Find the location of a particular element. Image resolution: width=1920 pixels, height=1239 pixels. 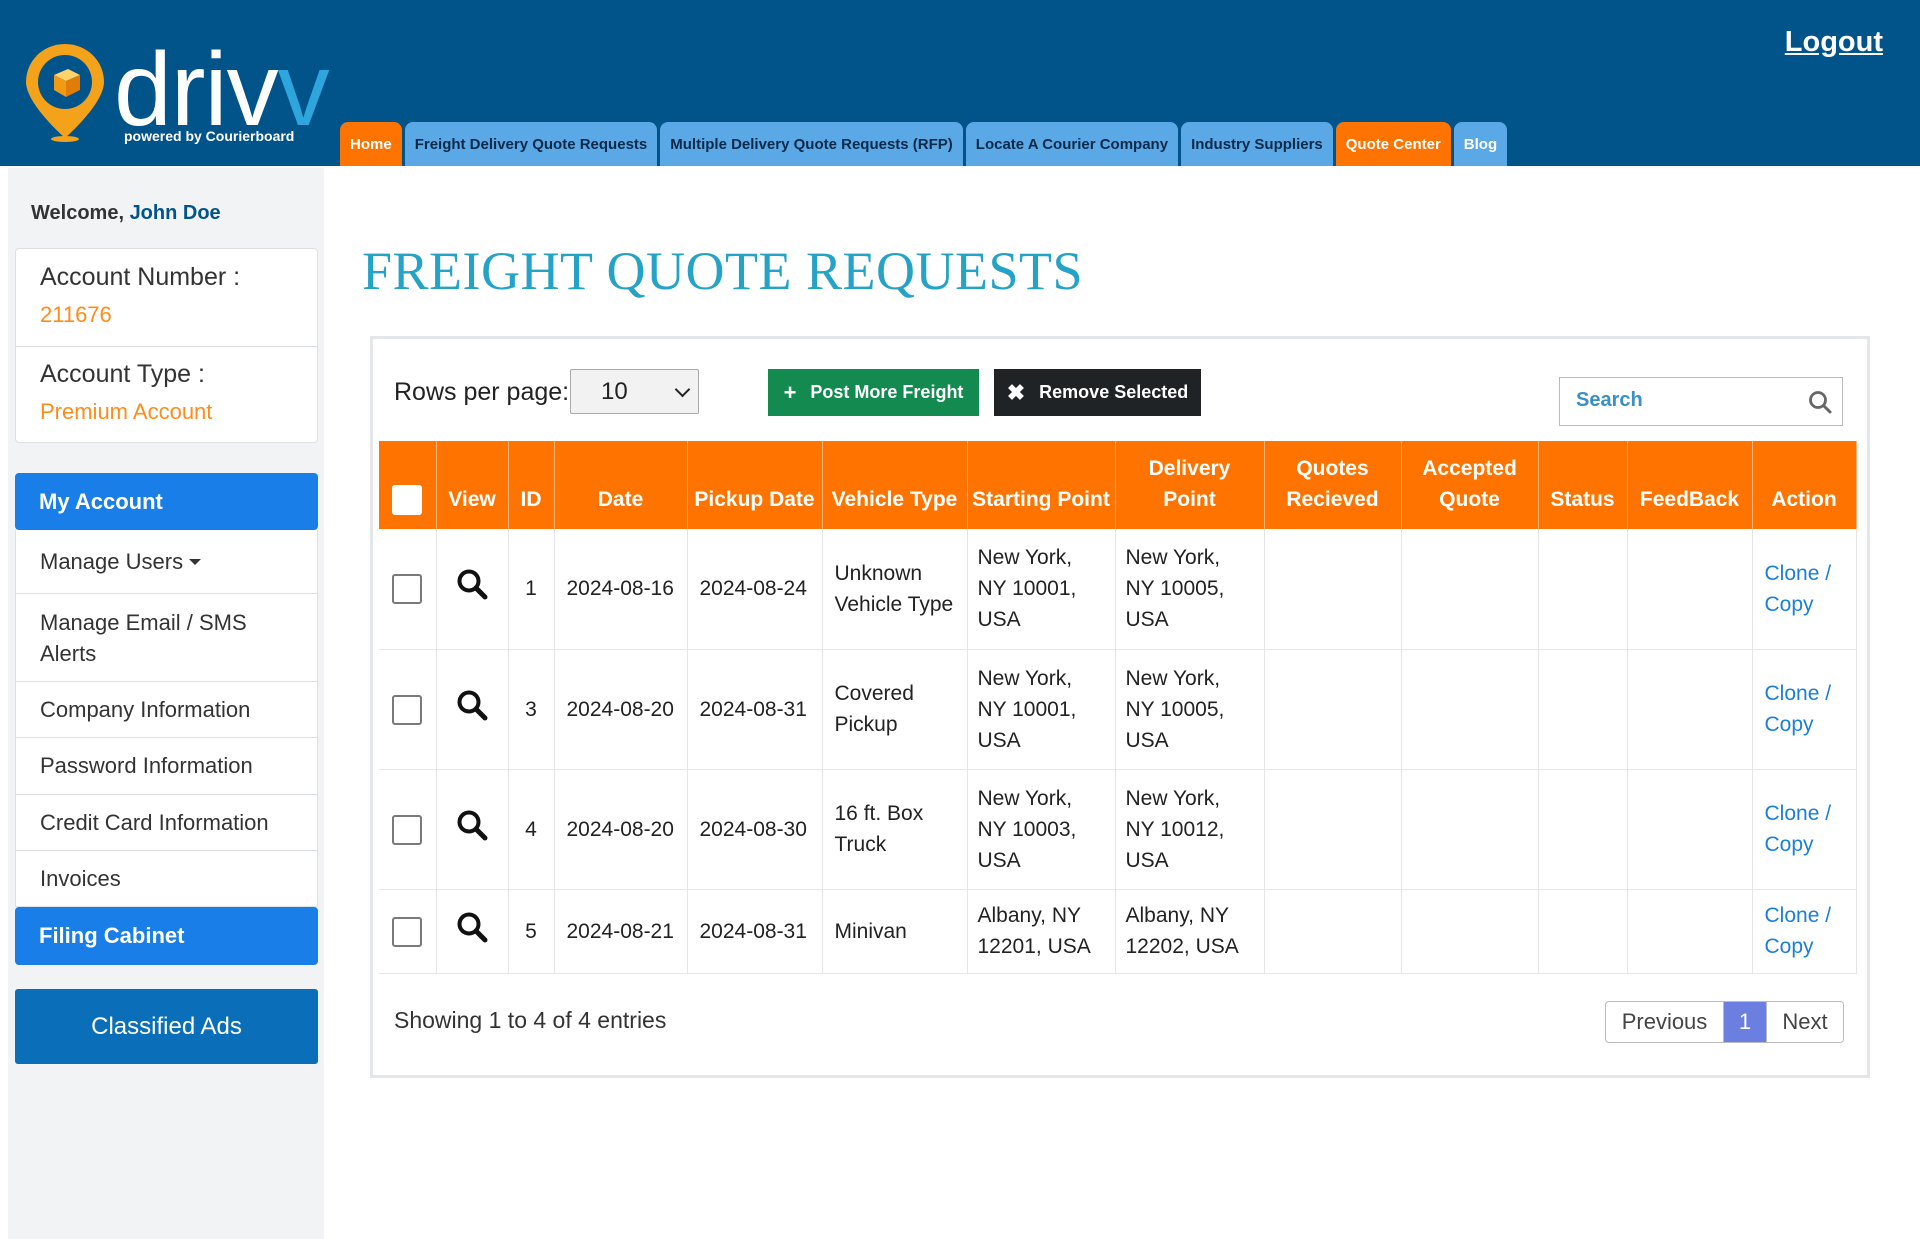

nav-tab-blog: Blog is located at coordinates (1480, 144).